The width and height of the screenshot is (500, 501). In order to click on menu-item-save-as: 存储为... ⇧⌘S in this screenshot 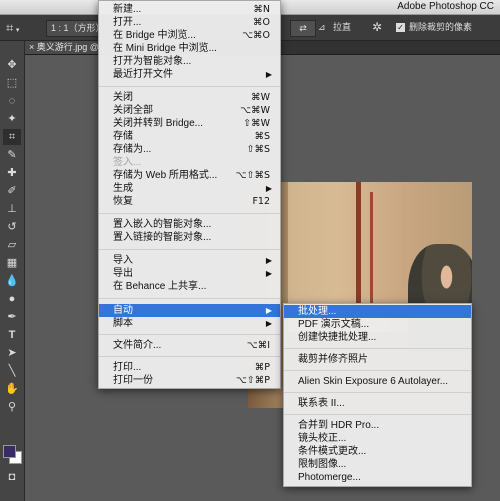, I will do `click(189, 149)`.